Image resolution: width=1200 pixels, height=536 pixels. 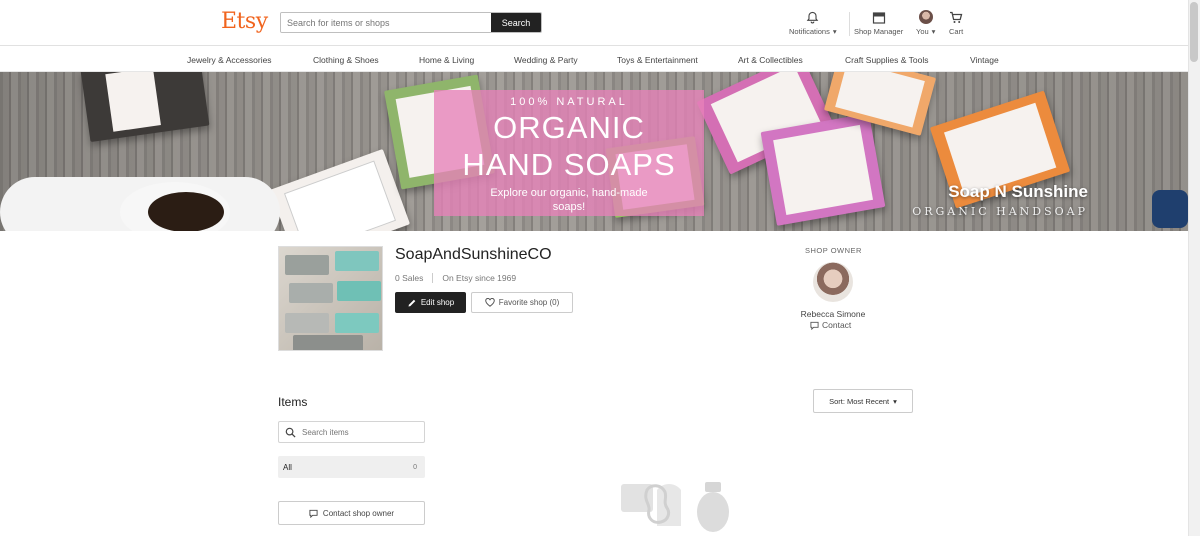 I want to click on edit-shop-label: Edit shop, so click(x=437, y=302).